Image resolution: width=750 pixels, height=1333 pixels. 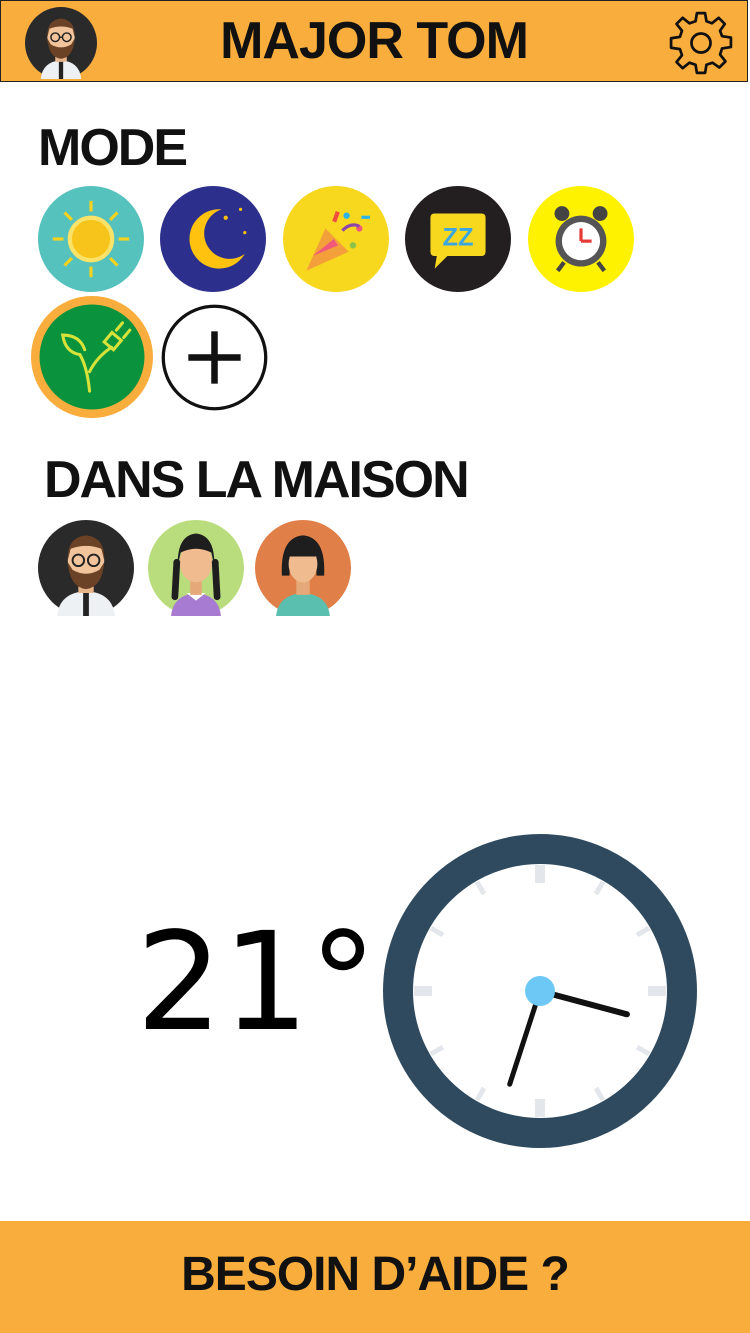 I want to click on woman-bob-avatar, so click(x=303, y=568).